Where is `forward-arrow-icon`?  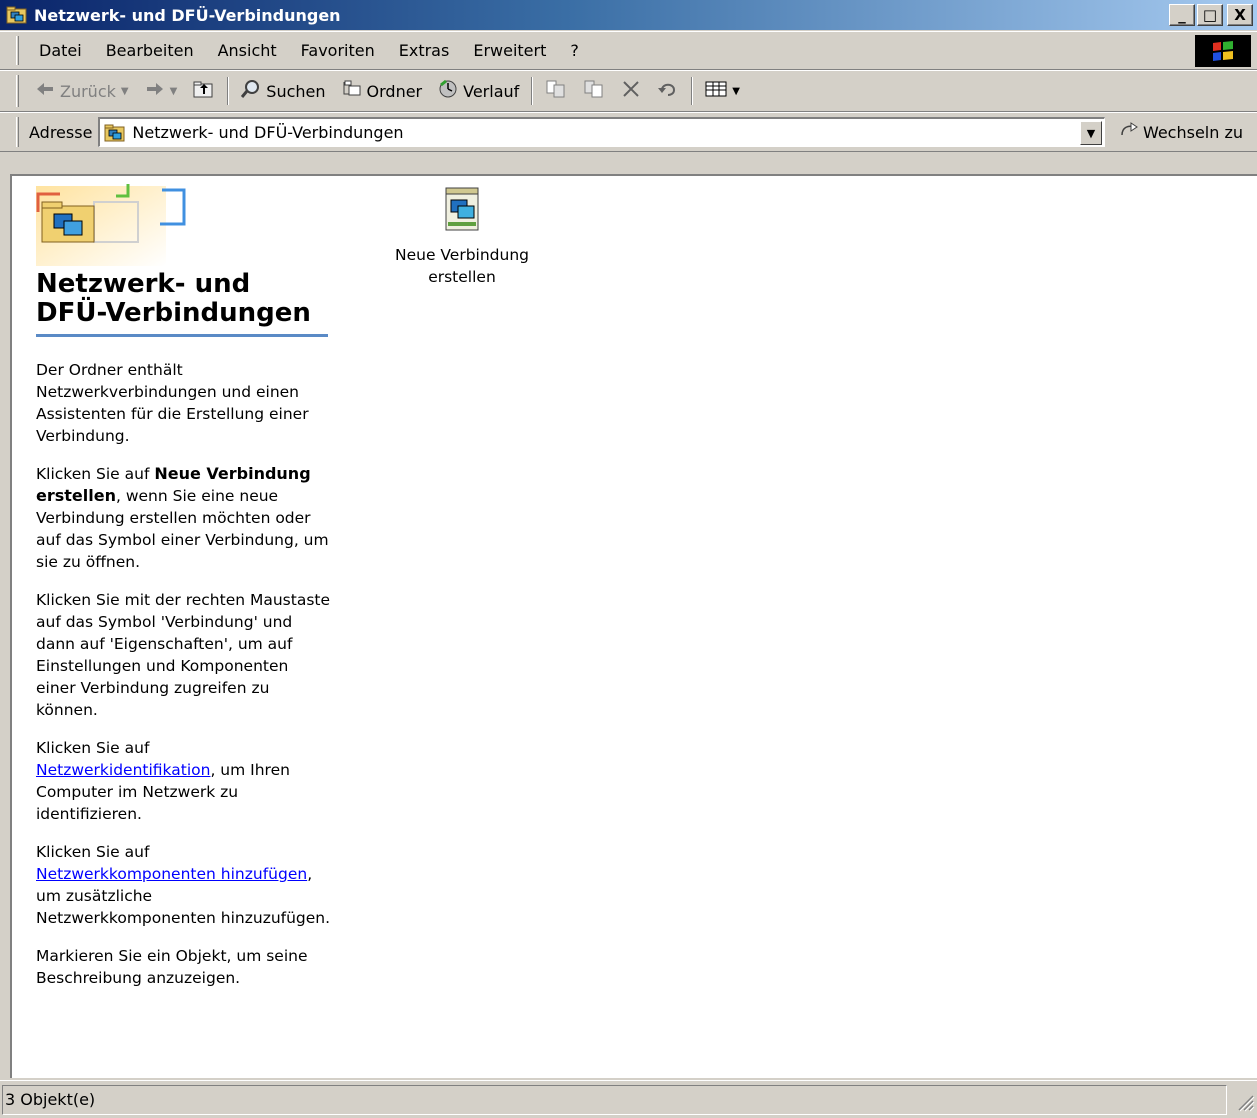
forward-arrow-icon is located at coordinates (155, 91).